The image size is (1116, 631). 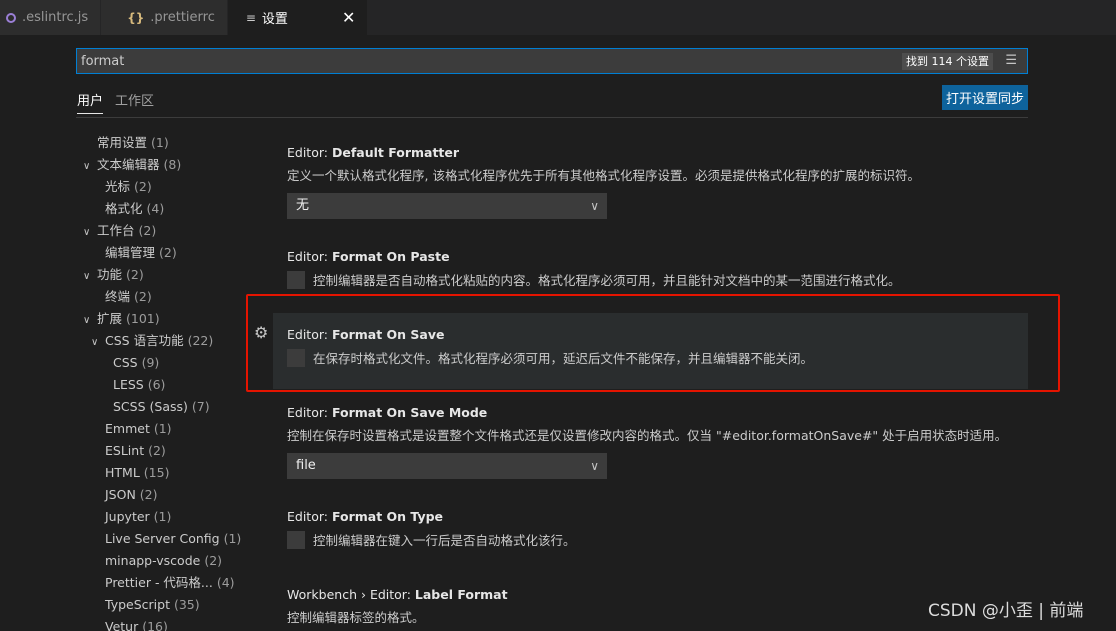 I want to click on tab-label: .prettierrc, so click(x=182, y=17).